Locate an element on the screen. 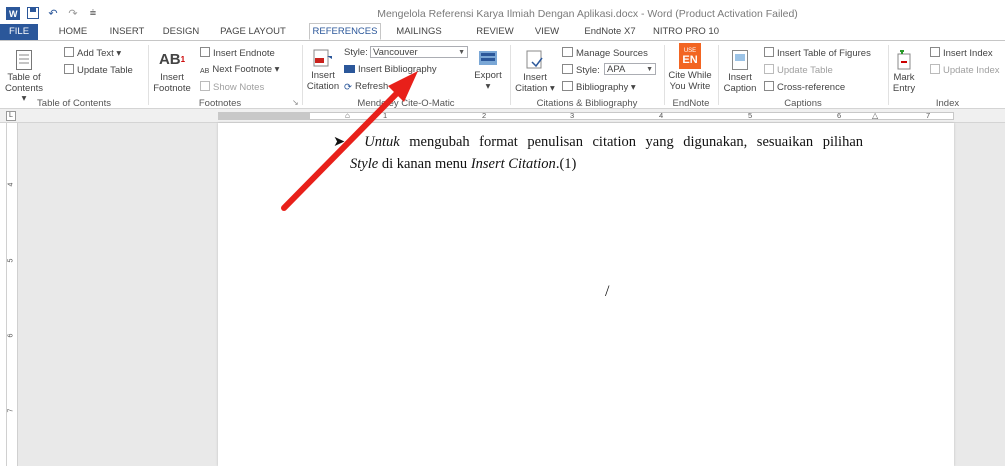 The height and width of the screenshot is (466, 1005). vruler-mark: 4 is located at coordinates (11, 184).